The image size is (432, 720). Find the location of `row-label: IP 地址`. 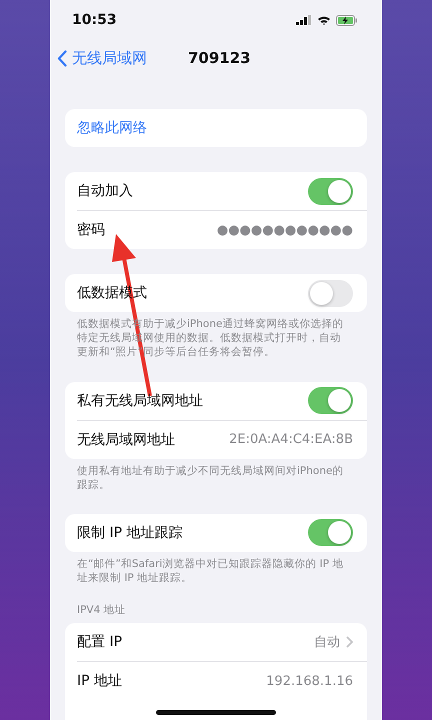

row-label: IP 地址 is located at coordinates (100, 681).